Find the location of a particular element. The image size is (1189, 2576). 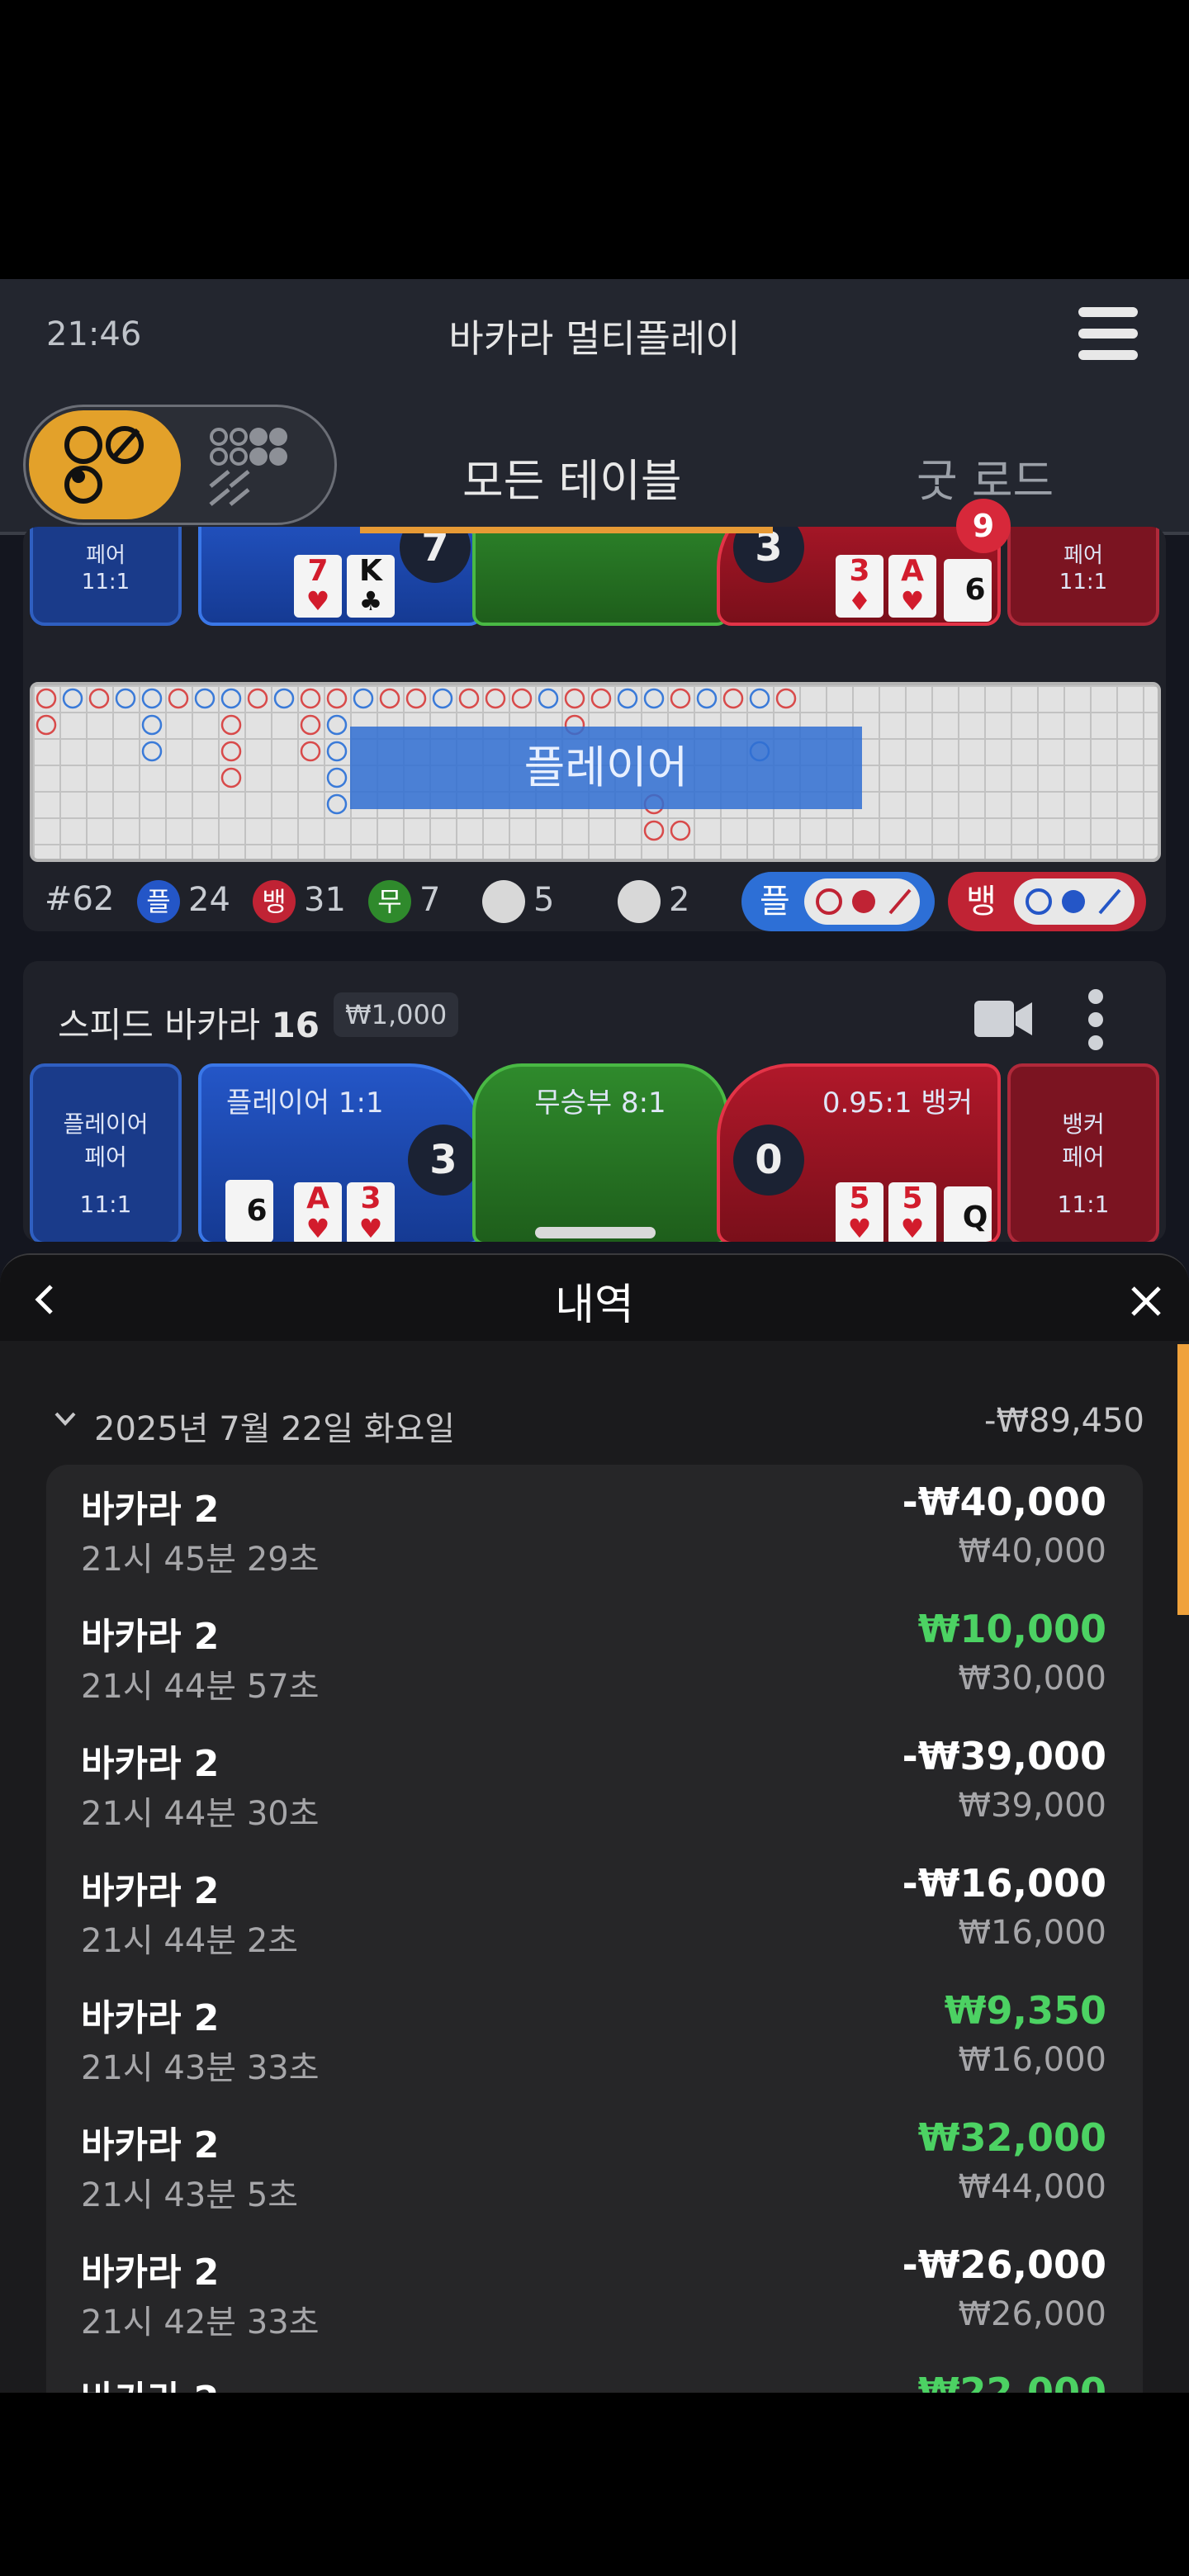

banker-wins: 뱅 31 is located at coordinates (299, 901).